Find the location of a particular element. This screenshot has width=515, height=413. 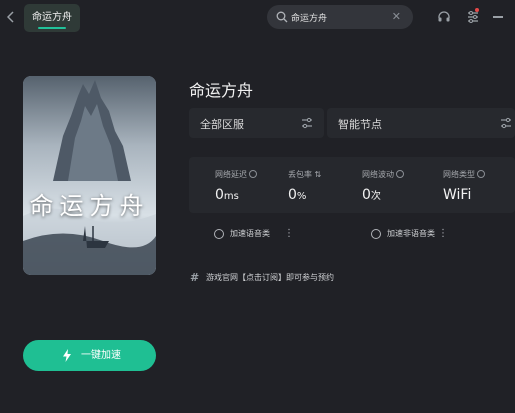

chevron-left-icon is located at coordinates (10, 17).